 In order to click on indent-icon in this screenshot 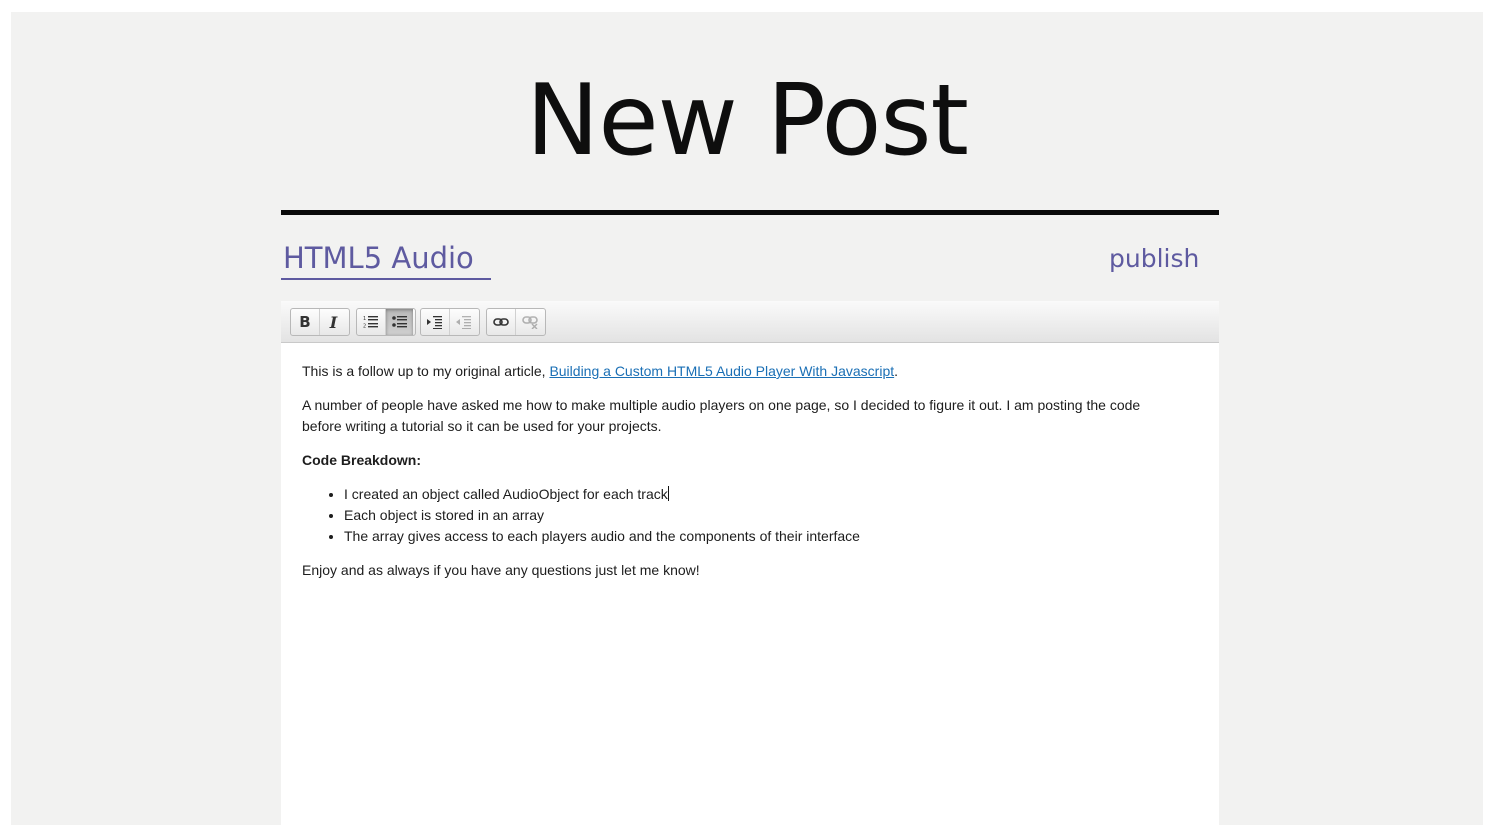, I will do `click(434, 322)`.